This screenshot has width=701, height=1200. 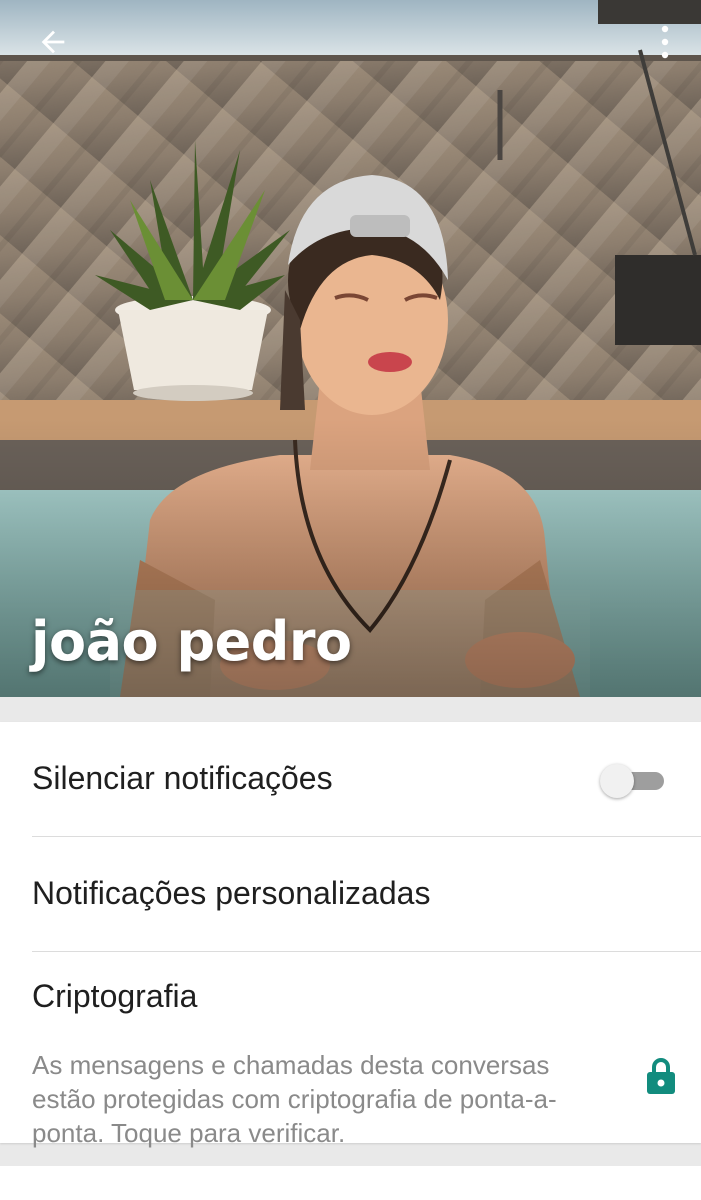 I want to click on custom-notifications-row: Notificações personalizadas, so click(x=350, y=894).